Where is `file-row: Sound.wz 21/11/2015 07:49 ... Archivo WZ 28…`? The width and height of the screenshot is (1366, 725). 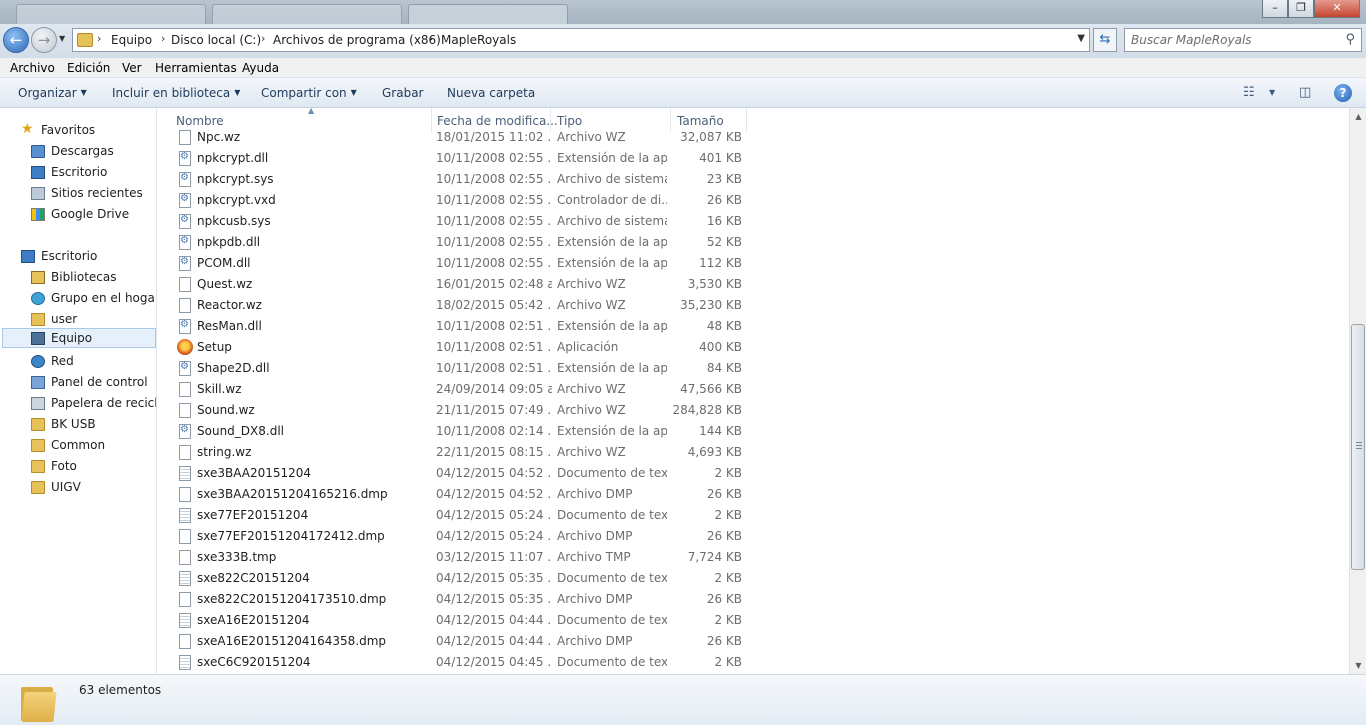 file-row: Sound.wz 21/11/2015 07:49 ... Archivo WZ 28… is located at coordinates (458, 410).